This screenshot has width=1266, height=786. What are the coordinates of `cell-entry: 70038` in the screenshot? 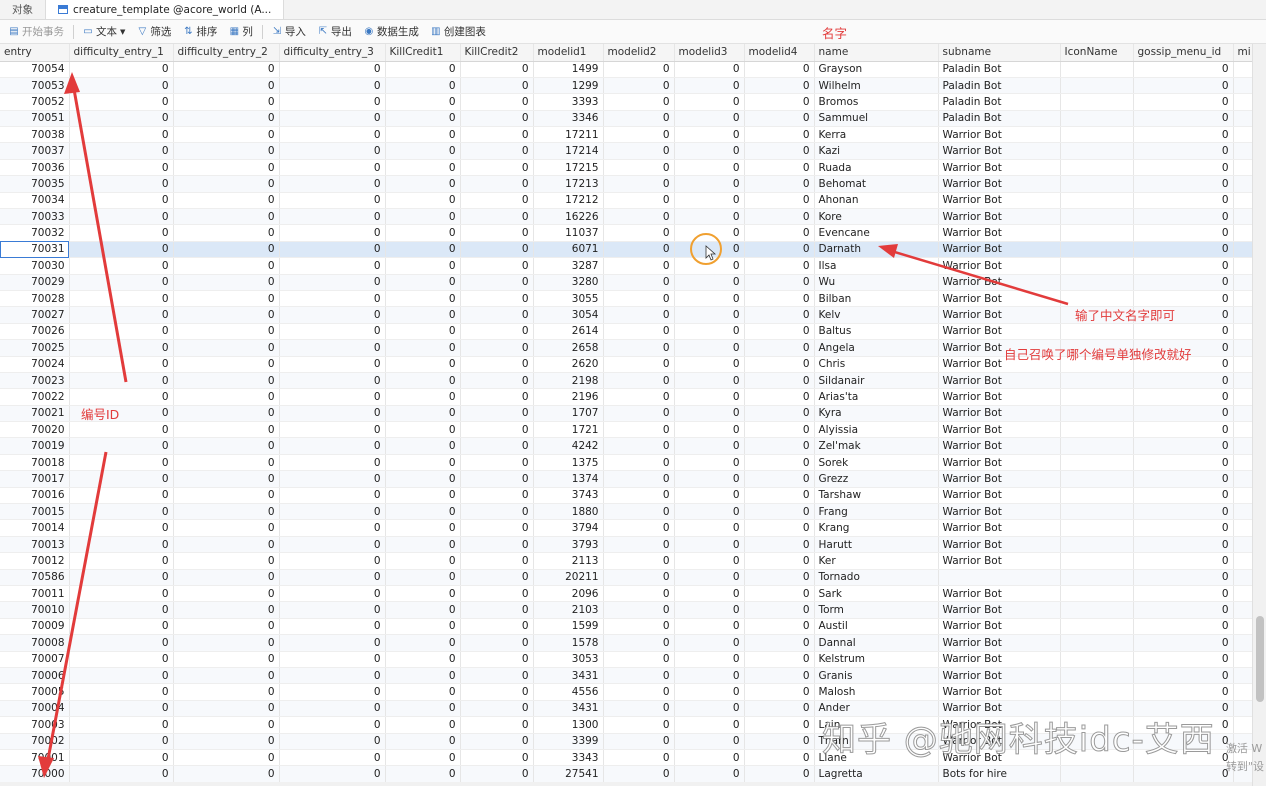 It's located at (35, 135).